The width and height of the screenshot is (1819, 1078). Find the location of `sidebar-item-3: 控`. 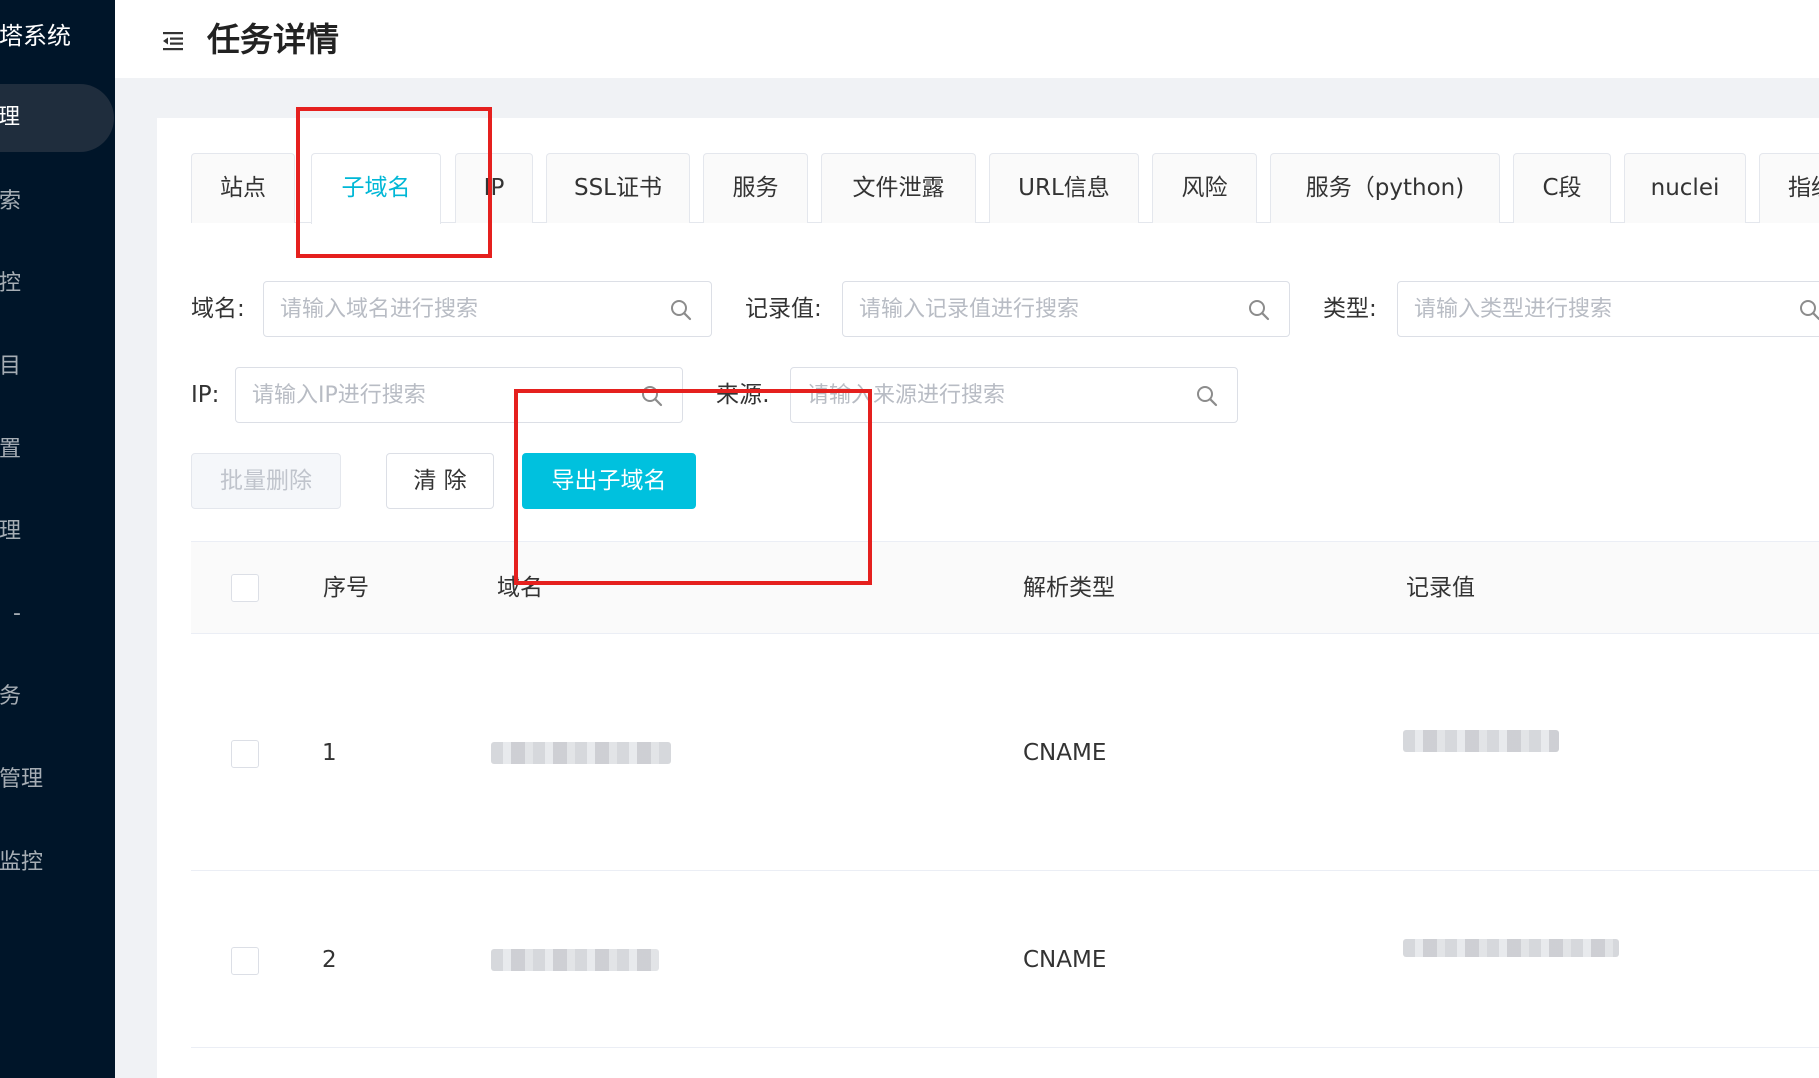

sidebar-item-3: 控 is located at coordinates (57, 284).